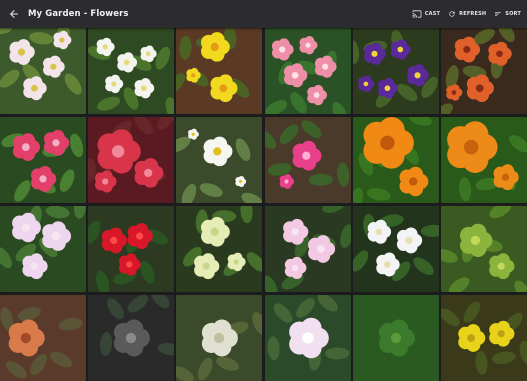 This screenshot has width=527, height=381. What do you see at coordinates (513, 14) in the screenshot?
I see `sort-label: SORT` at bounding box center [513, 14].